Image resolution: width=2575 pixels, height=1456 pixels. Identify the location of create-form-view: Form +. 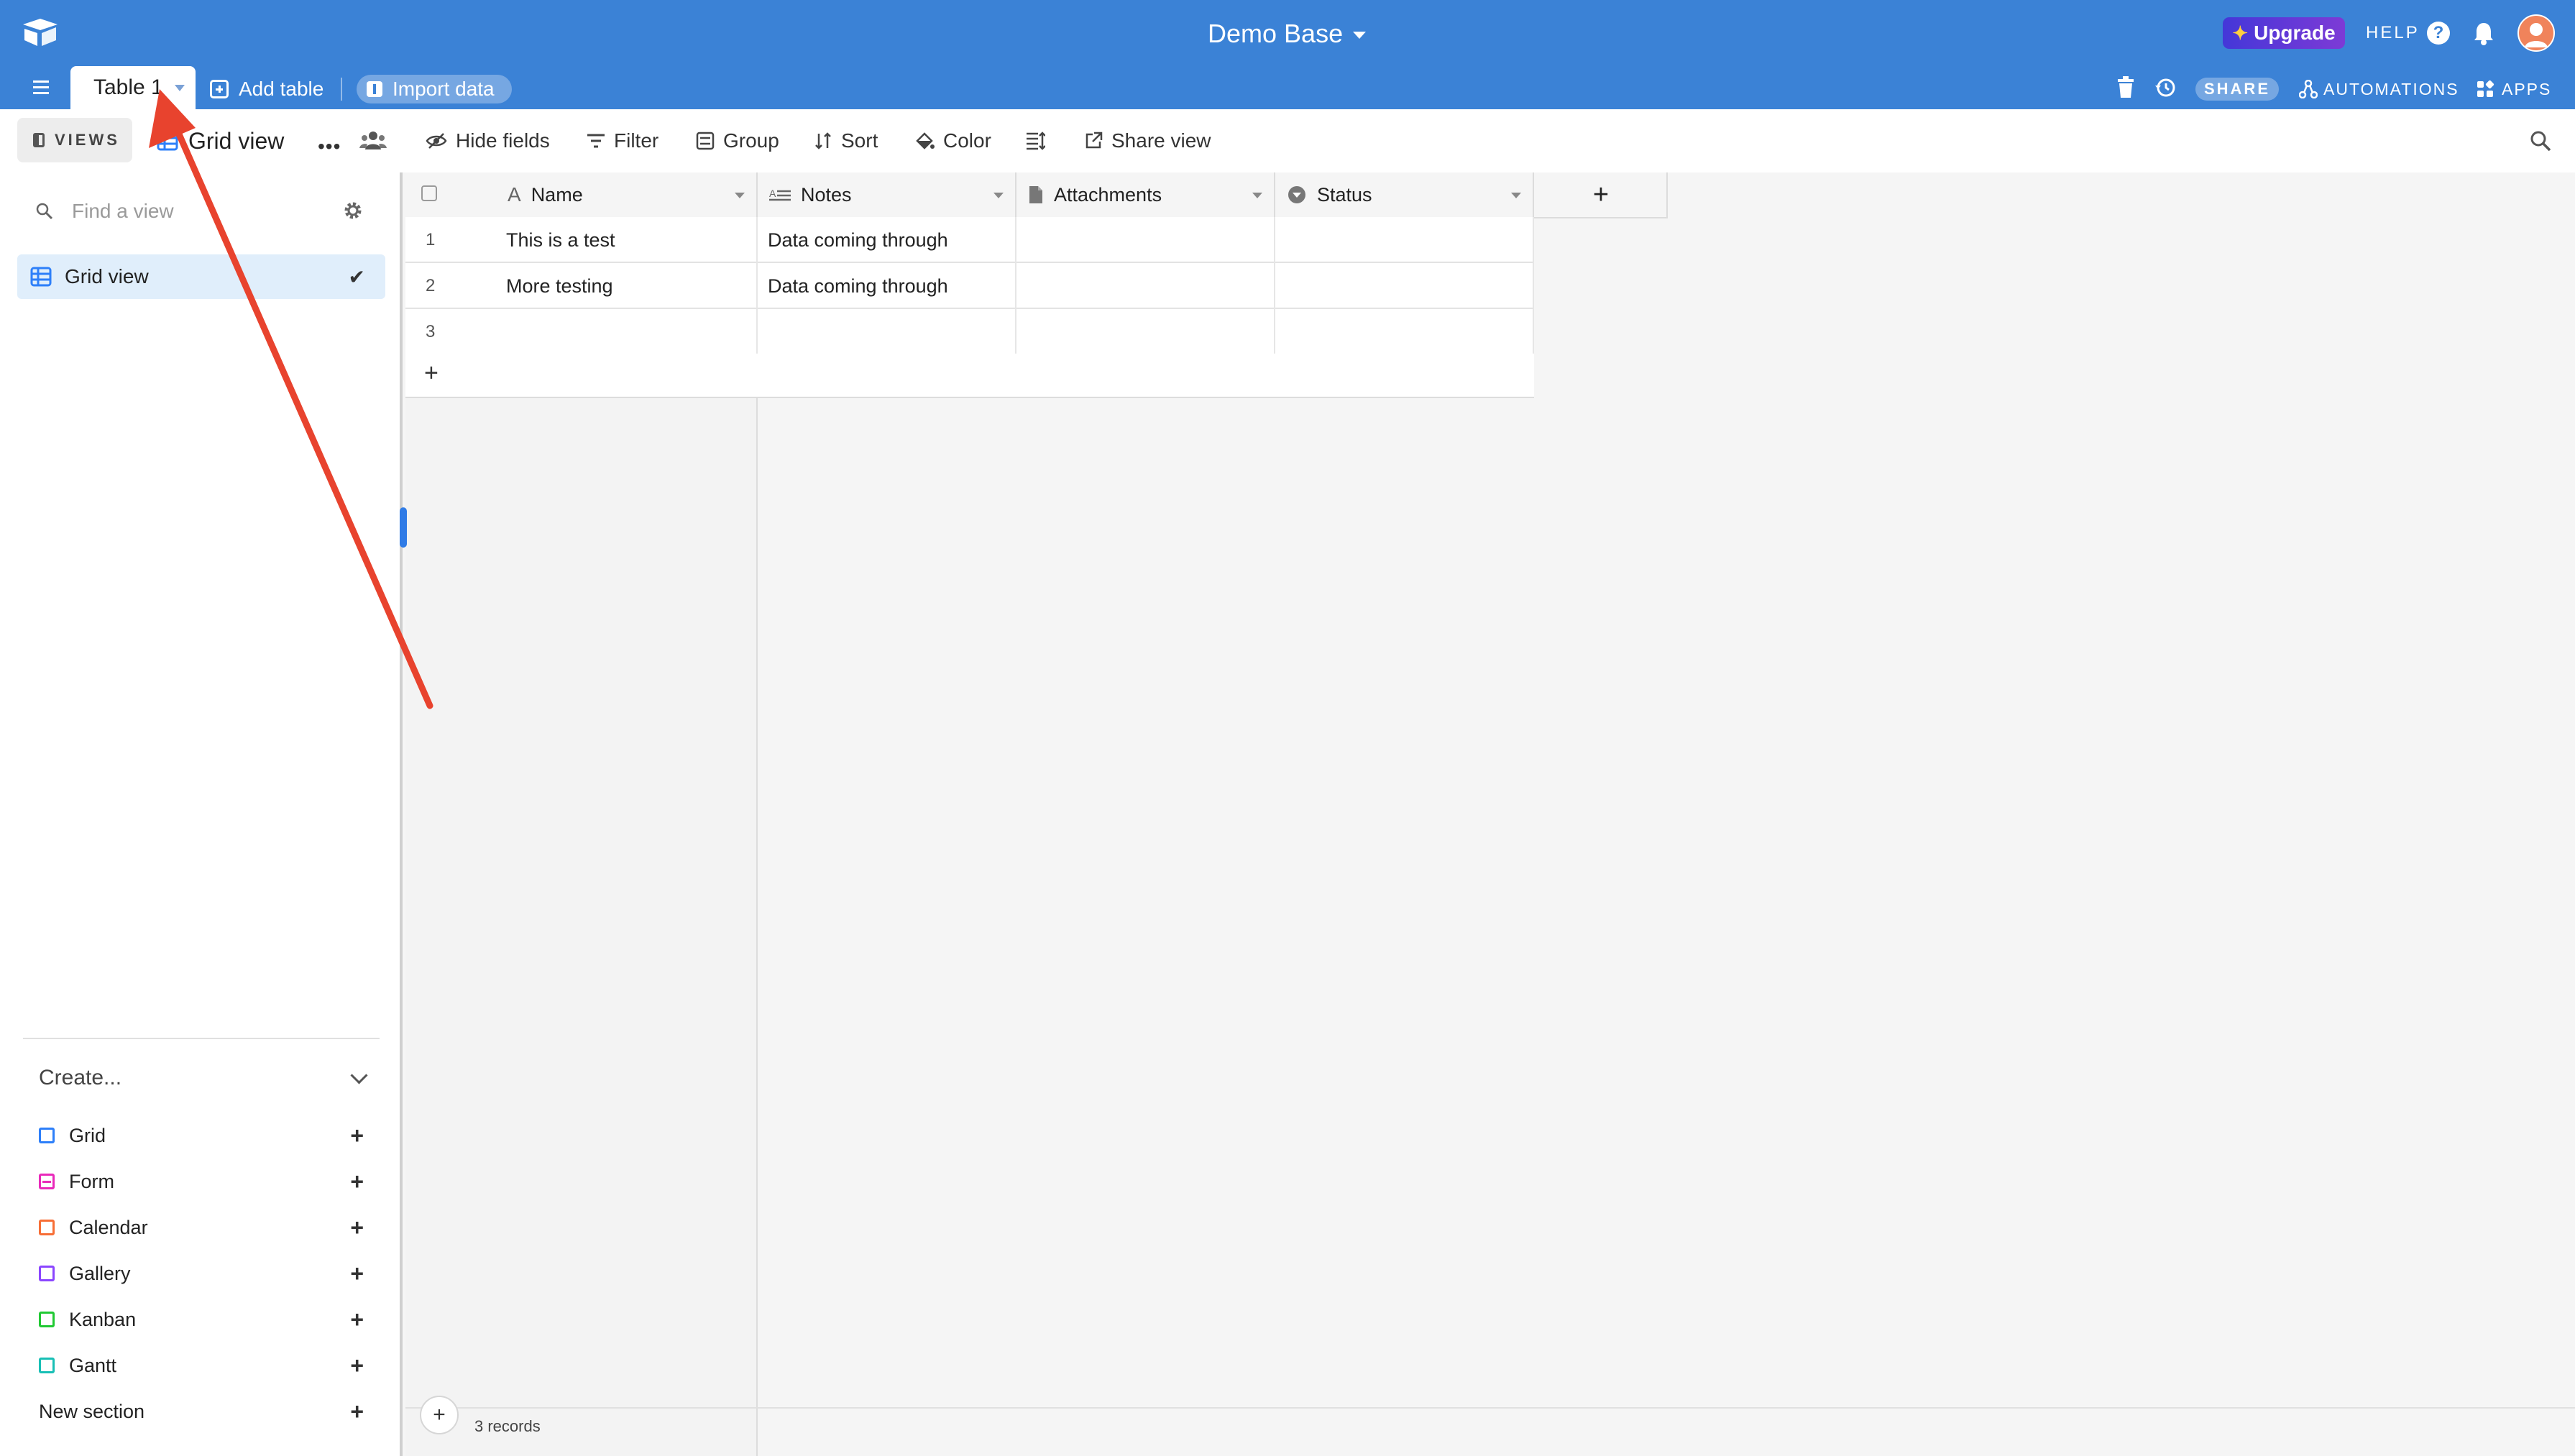
(201, 1181).